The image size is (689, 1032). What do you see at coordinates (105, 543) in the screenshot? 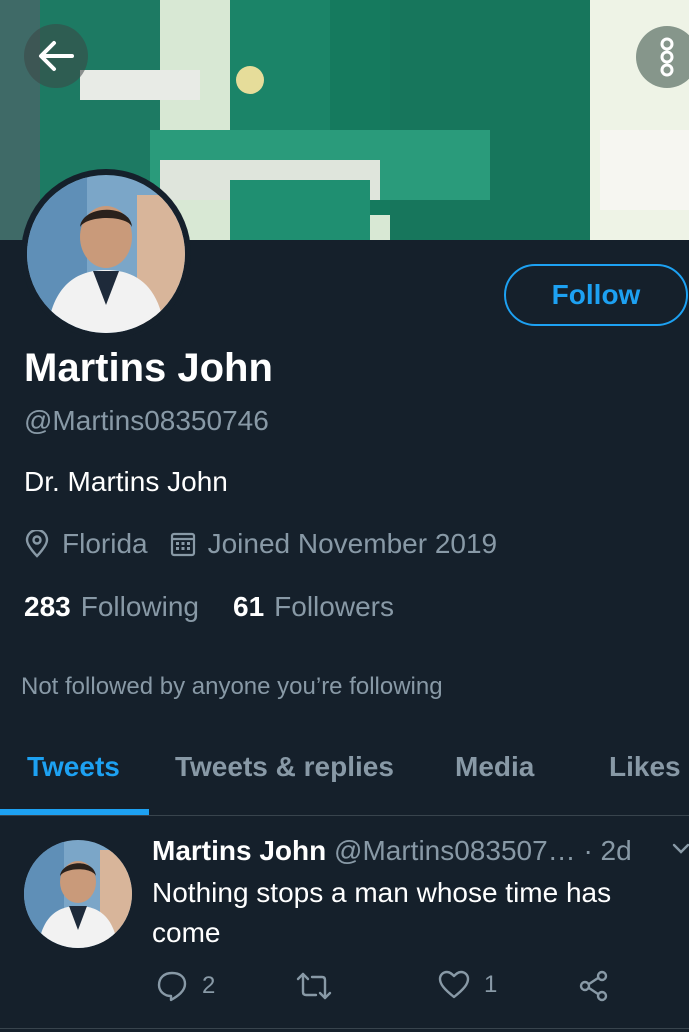
I see `location-text: Florida` at bounding box center [105, 543].